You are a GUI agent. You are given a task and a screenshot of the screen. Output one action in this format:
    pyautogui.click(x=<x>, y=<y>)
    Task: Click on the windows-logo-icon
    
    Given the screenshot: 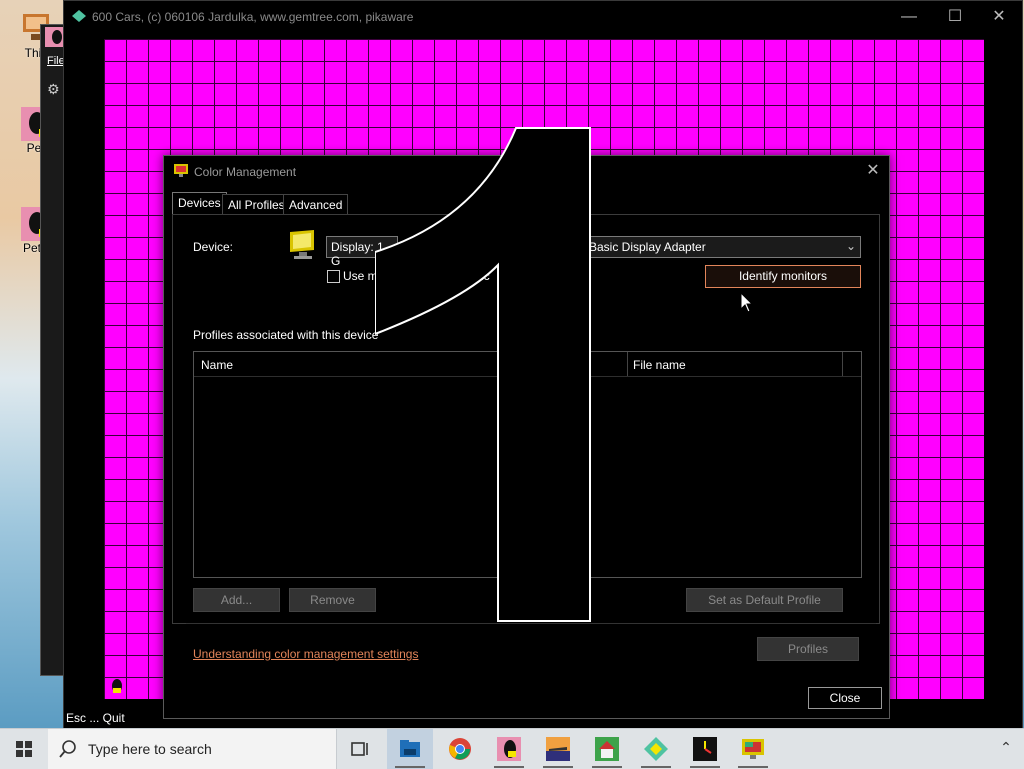 What is the action you would take?
    pyautogui.click(x=24, y=749)
    